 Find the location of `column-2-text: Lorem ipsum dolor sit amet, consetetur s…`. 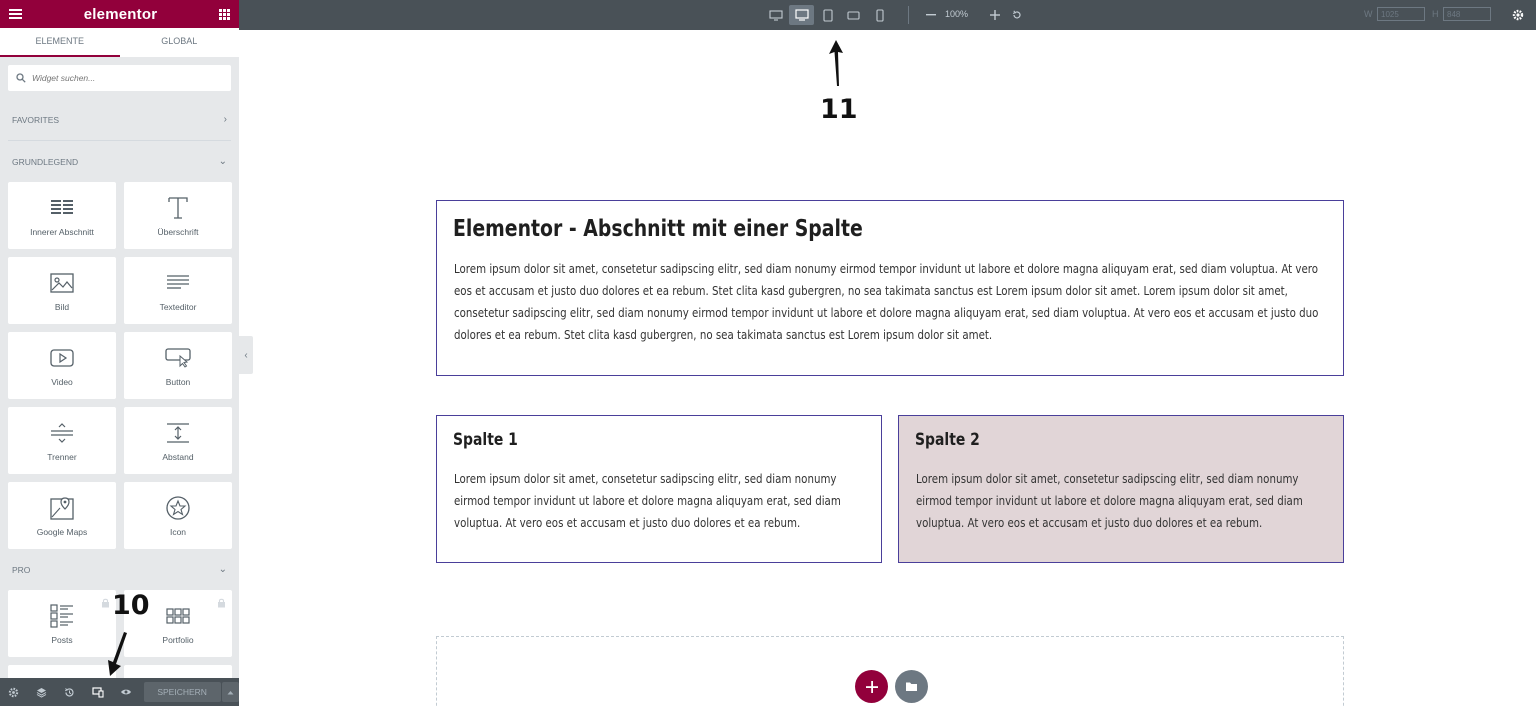

column-2-text: Lorem ipsum dolor sit amet, consetetur s… is located at coordinates (1117, 501).